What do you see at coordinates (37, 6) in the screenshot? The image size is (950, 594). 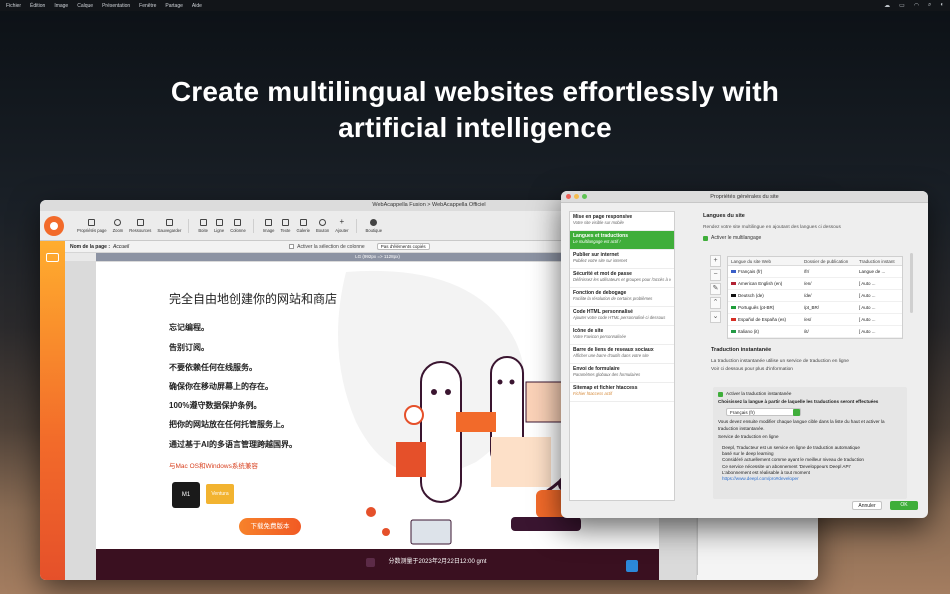 I see `menu-edition: Édition` at bounding box center [37, 6].